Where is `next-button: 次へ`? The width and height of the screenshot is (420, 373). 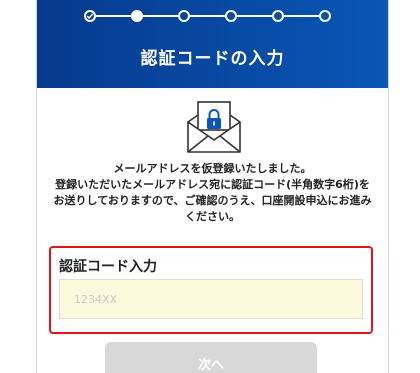 next-button: 次へ is located at coordinates (211, 357).